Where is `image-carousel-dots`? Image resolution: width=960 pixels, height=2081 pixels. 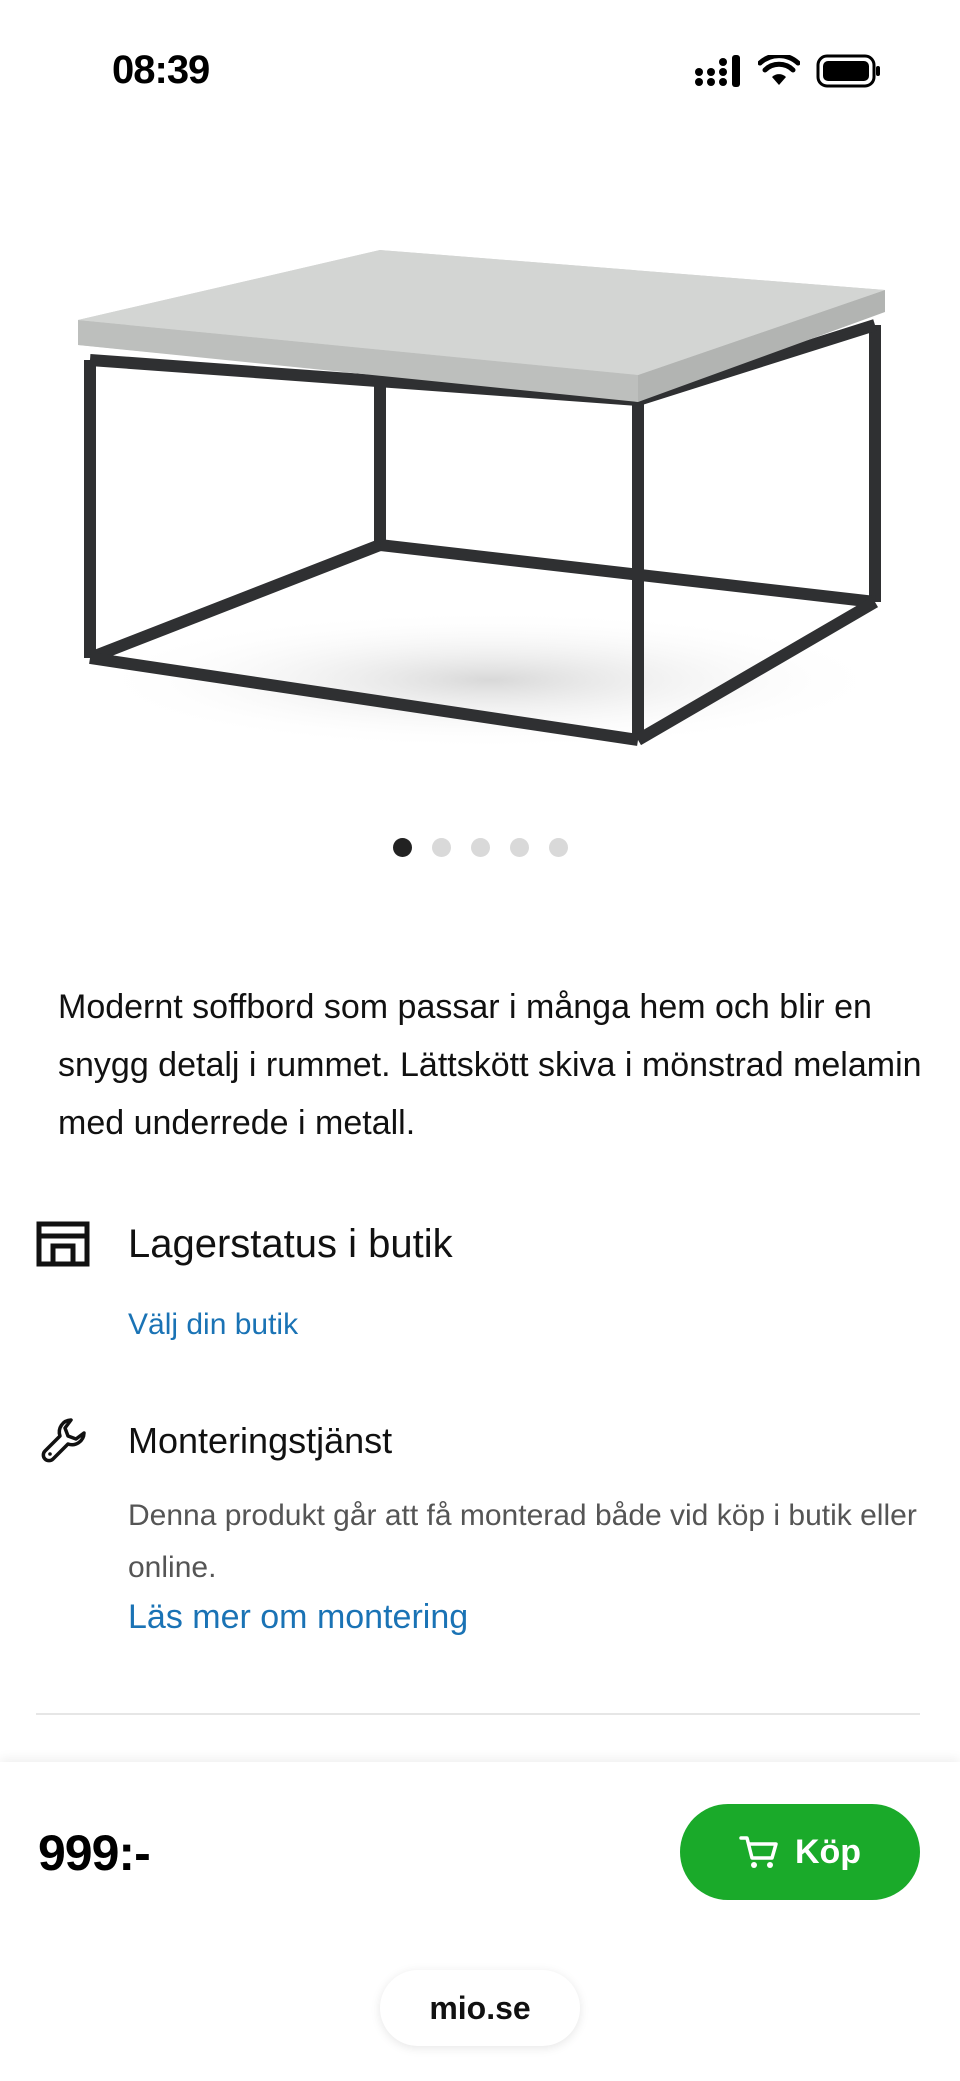
image-carousel-dots is located at coordinates (480, 847).